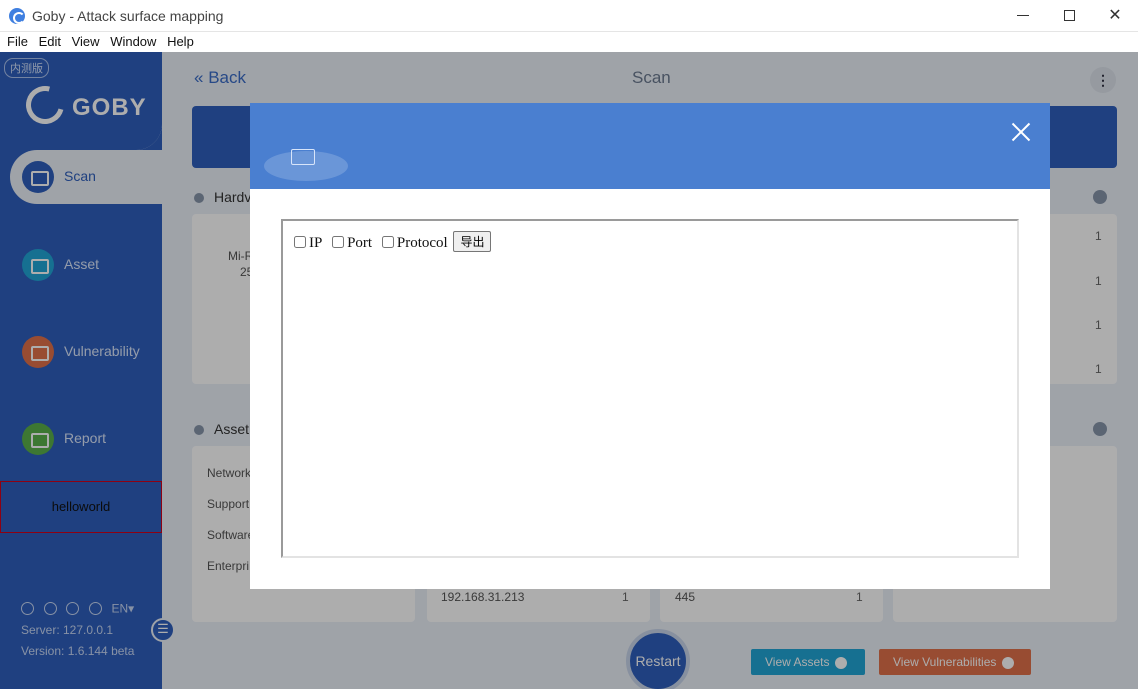 The image size is (1138, 689). Describe the element at coordinates (133, 42) in the screenshot. I see `menu-window: Window` at that location.